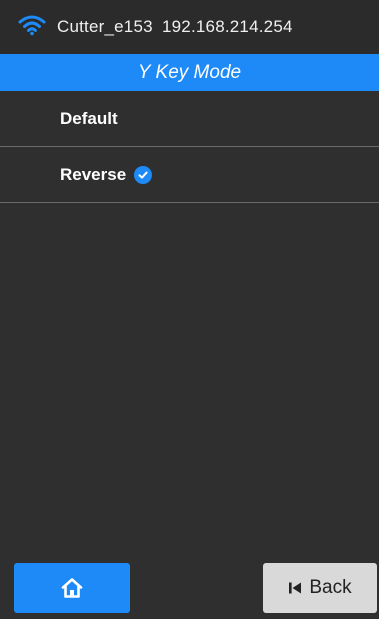  What do you see at coordinates (93, 174) in the screenshot?
I see `option-reverse-label: Reverse` at bounding box center [93, 174].